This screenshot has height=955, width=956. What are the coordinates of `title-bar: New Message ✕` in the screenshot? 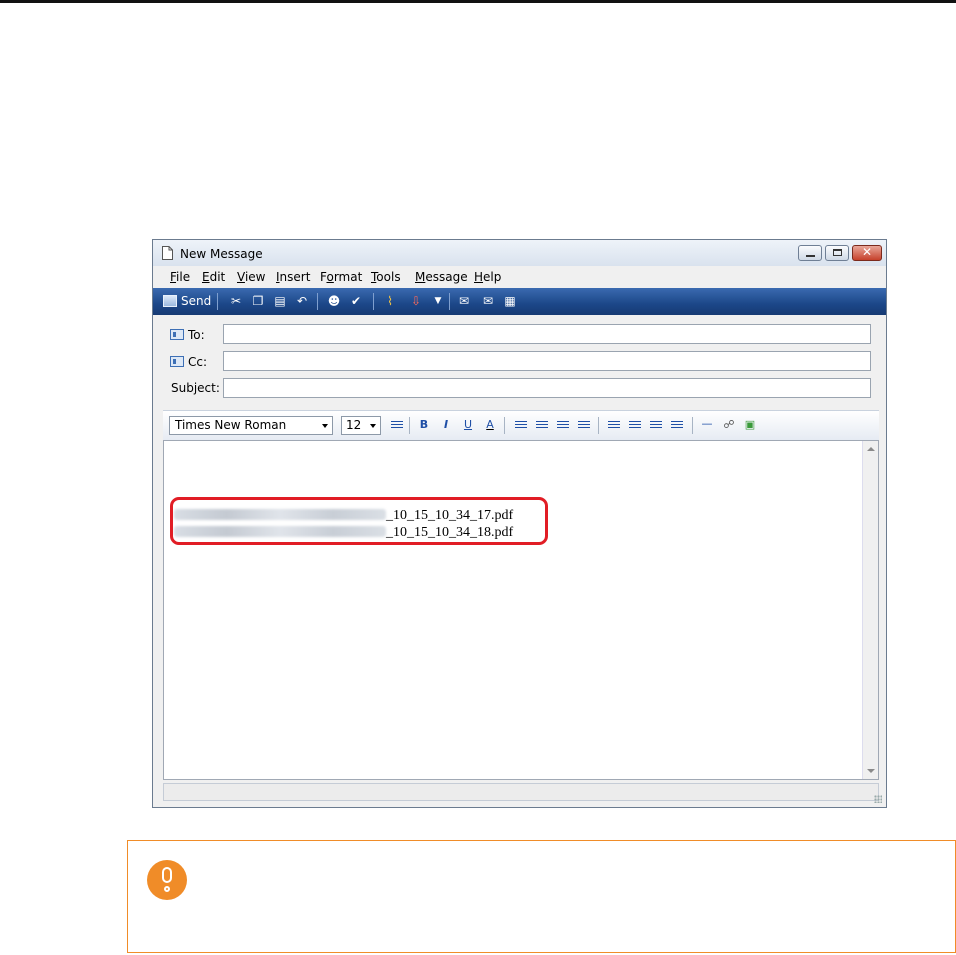 It's located at (519, 253).